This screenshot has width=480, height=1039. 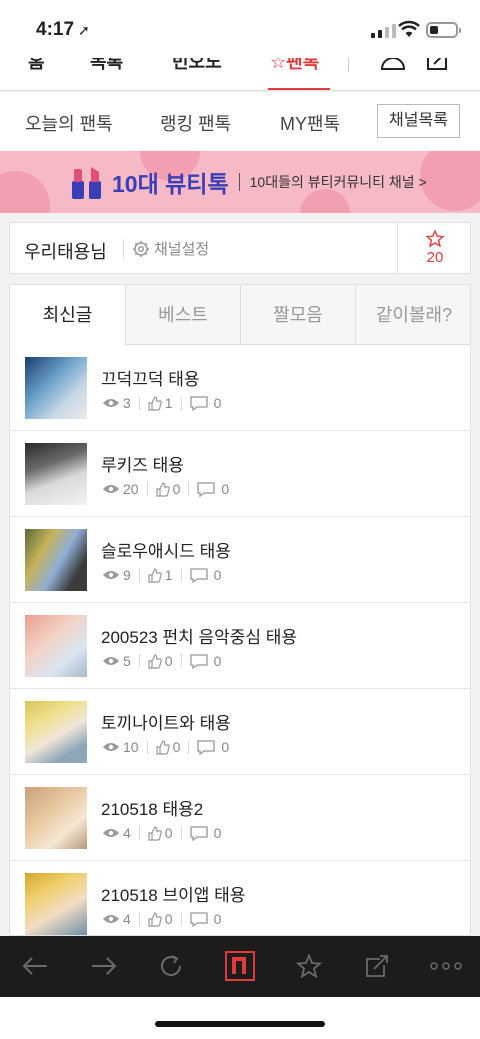 I want to click on tab-gif-collection: 짤모음, so click(x=297, y=315).